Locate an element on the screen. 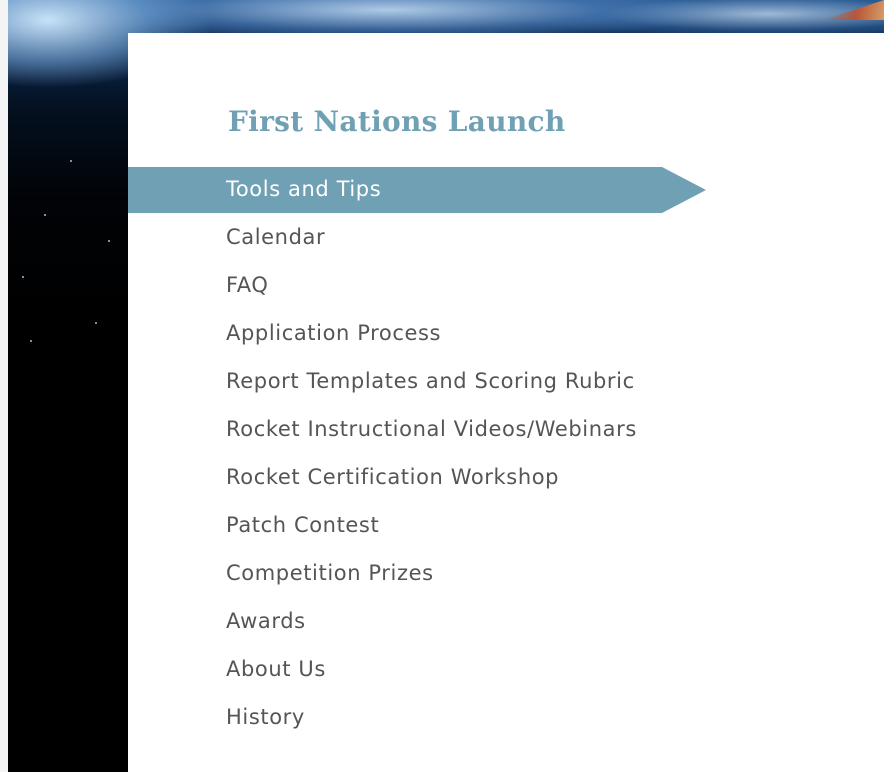 This screenshot has width=884, height=772. nav-item-faq: FAQ is located at coordinates (506, 287).